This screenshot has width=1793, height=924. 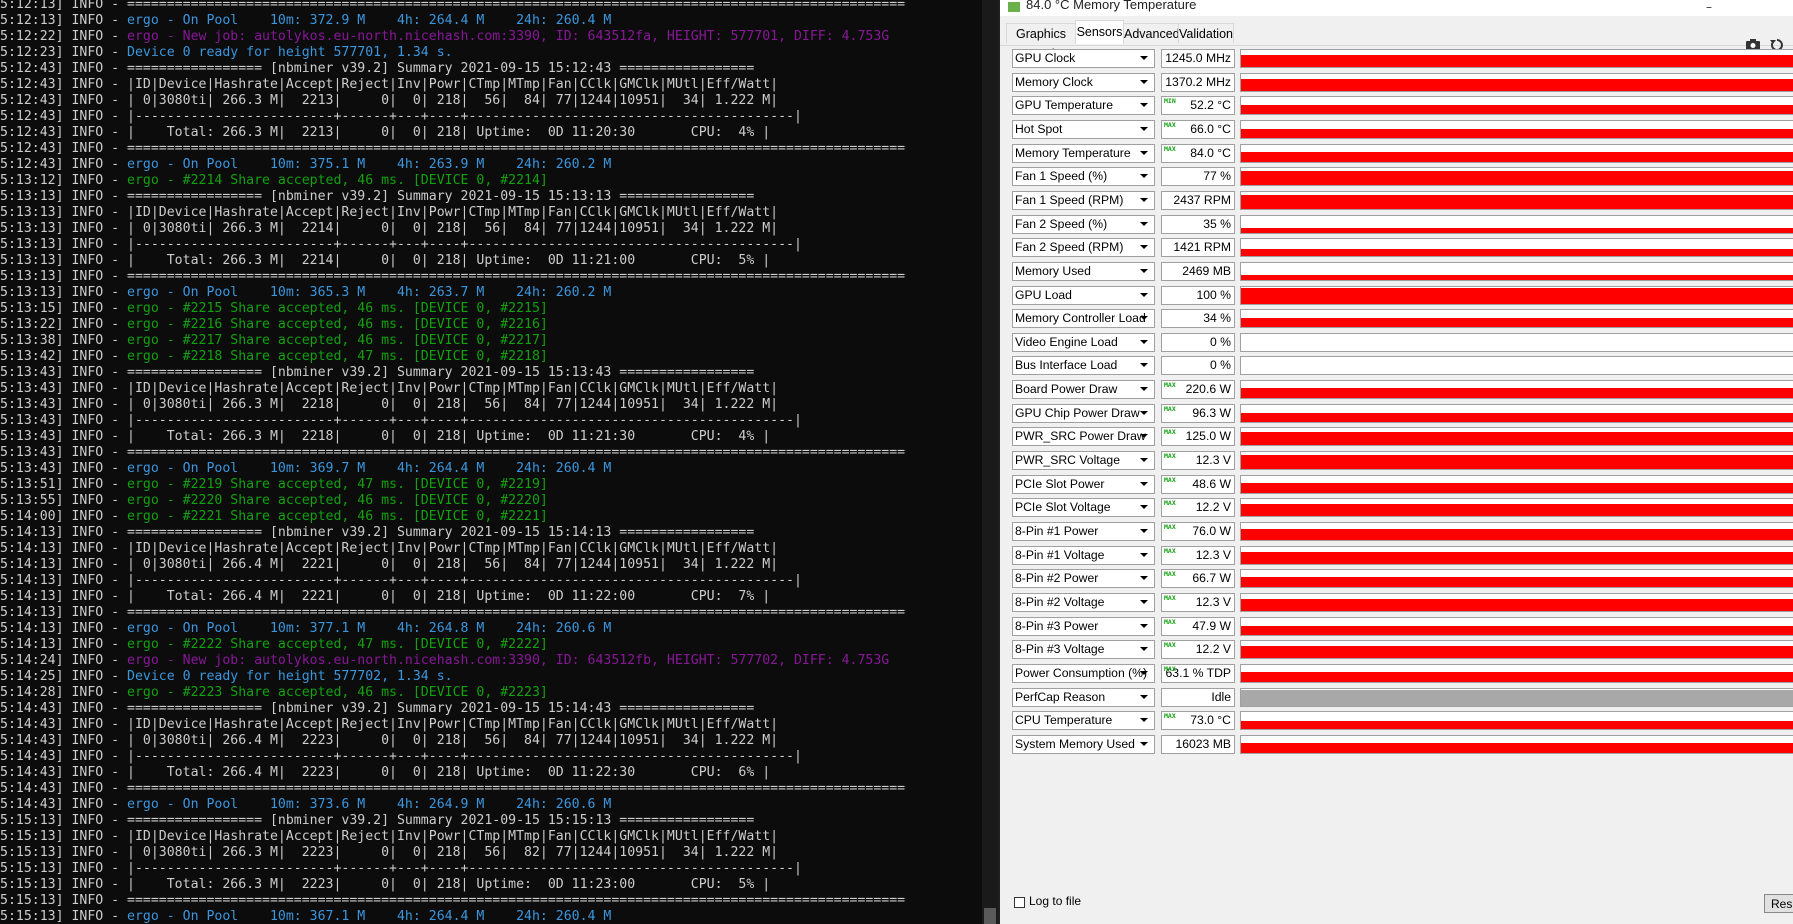 What do you see at coordinates (1083, 318) in the screenshot?
I see `sensor-name-dropdown: Memory Controller Load` at bounding box center [1083, 318].